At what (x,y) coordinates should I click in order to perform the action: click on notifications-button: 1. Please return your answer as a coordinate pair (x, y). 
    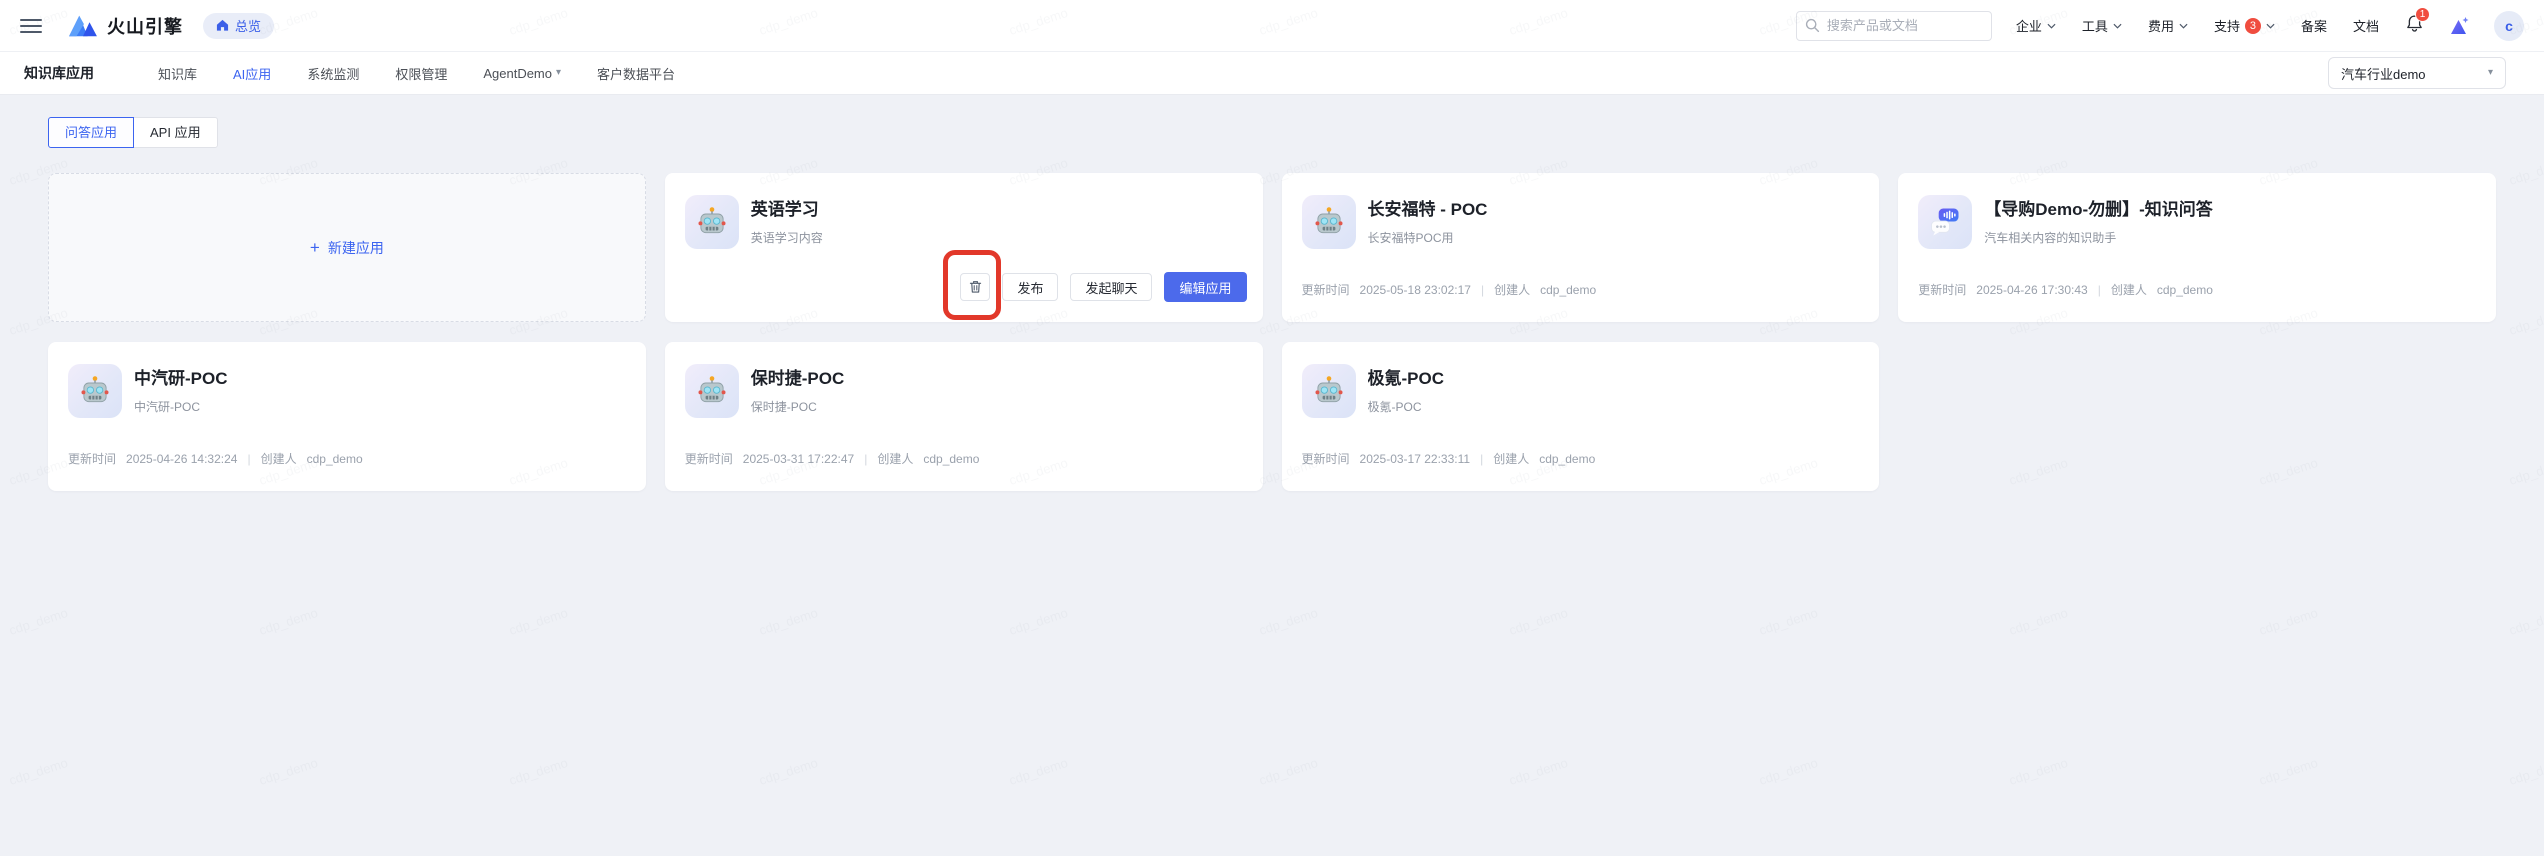
    Looking at the image, I should click on (2417, 22).